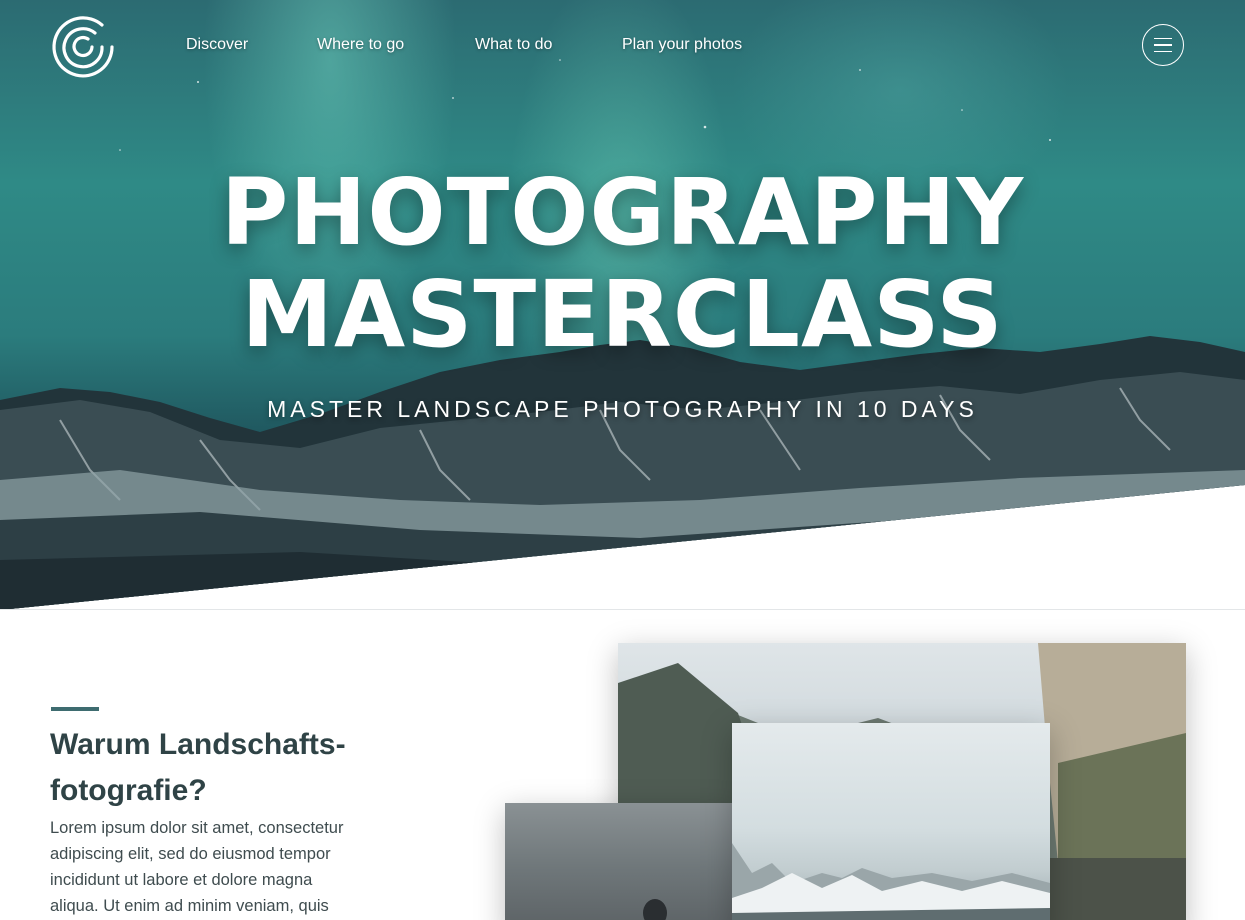 The height and width of the screenshot is (920, 1245). I want to click on photo-person-silhouette, so click(620, 861).